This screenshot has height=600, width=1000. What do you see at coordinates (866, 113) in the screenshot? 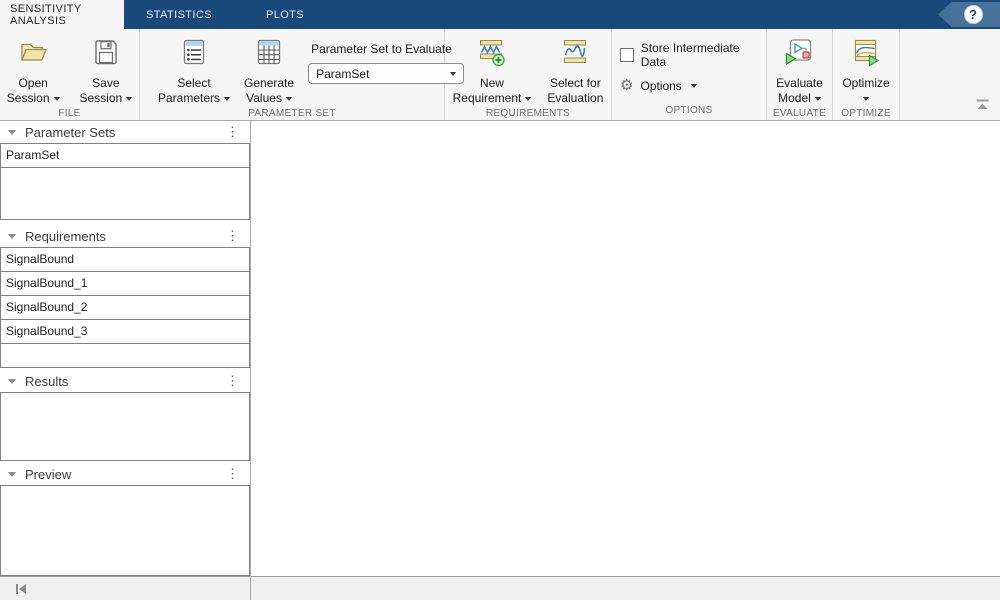
I see `section-label-optimize: OPTIMIZE` at bounding box center [866, 113].